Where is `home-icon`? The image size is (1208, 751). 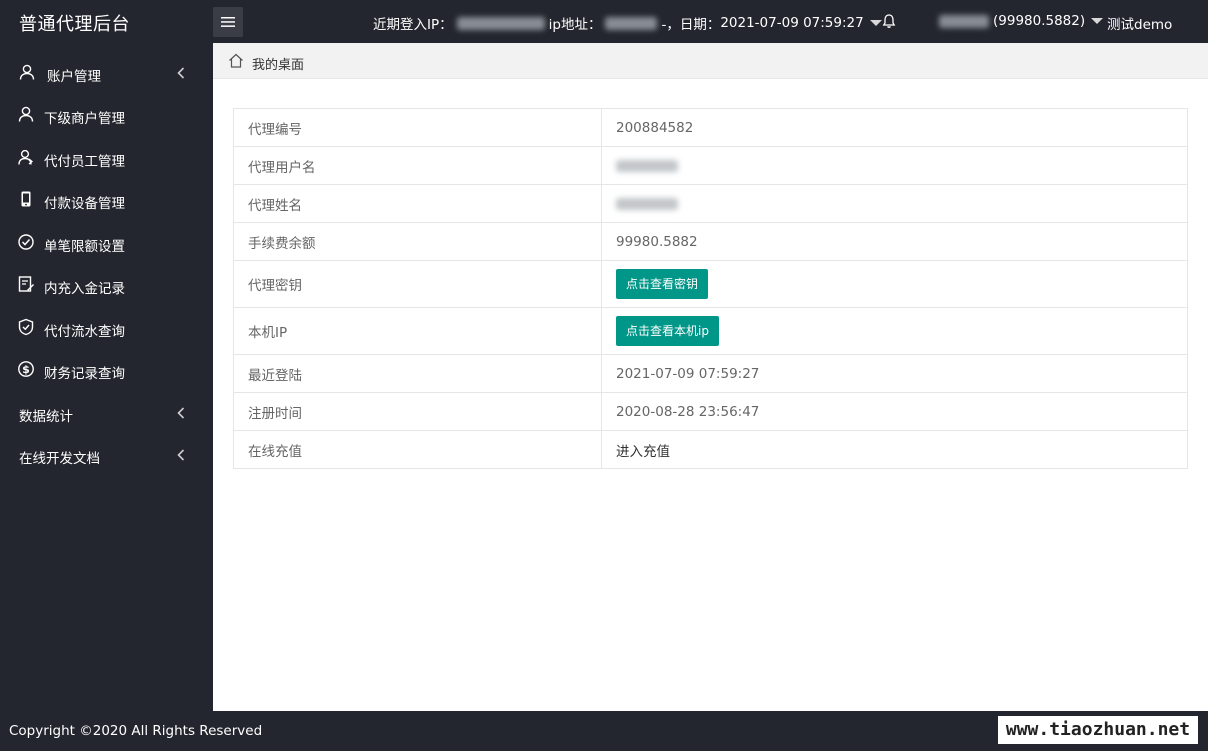
home-icon is located at coordinates (236, 60).